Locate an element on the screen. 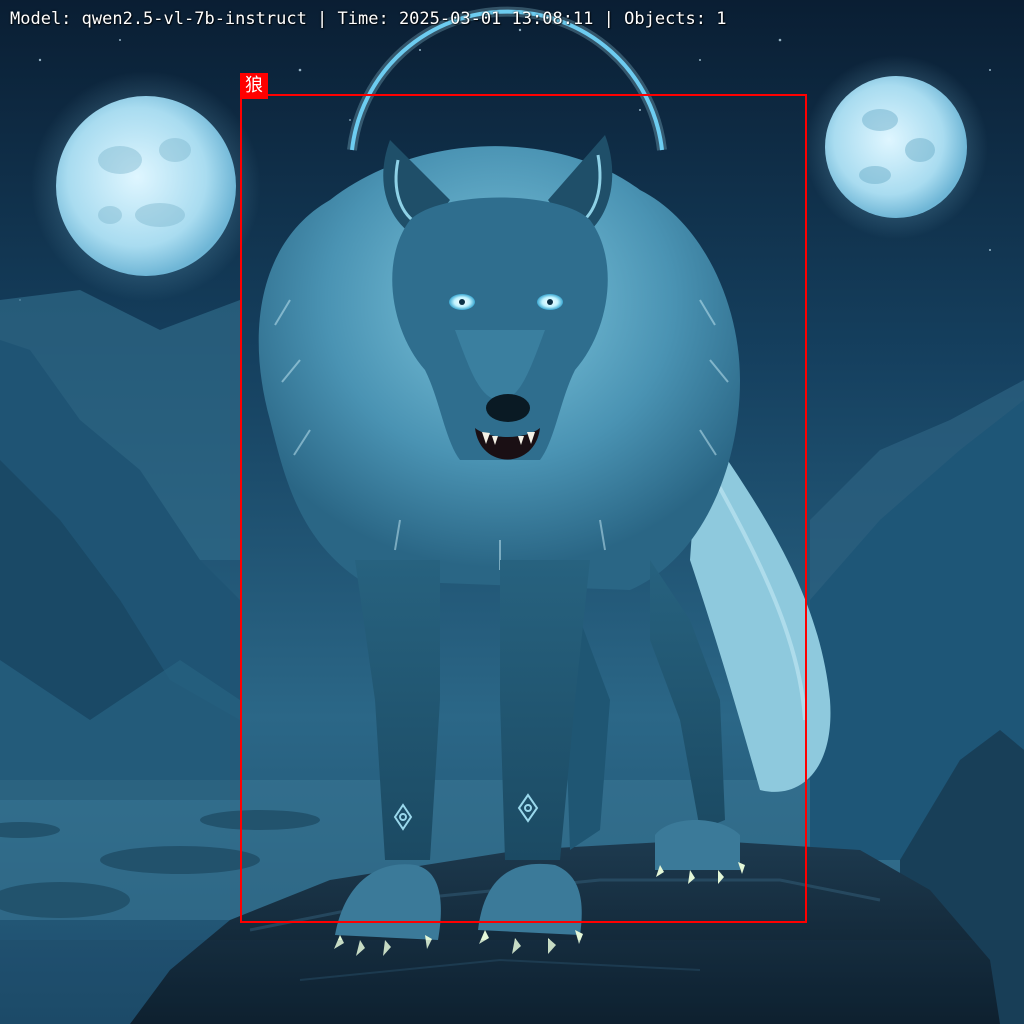  detection-label: 狼 is located at coordinates (254, 86).